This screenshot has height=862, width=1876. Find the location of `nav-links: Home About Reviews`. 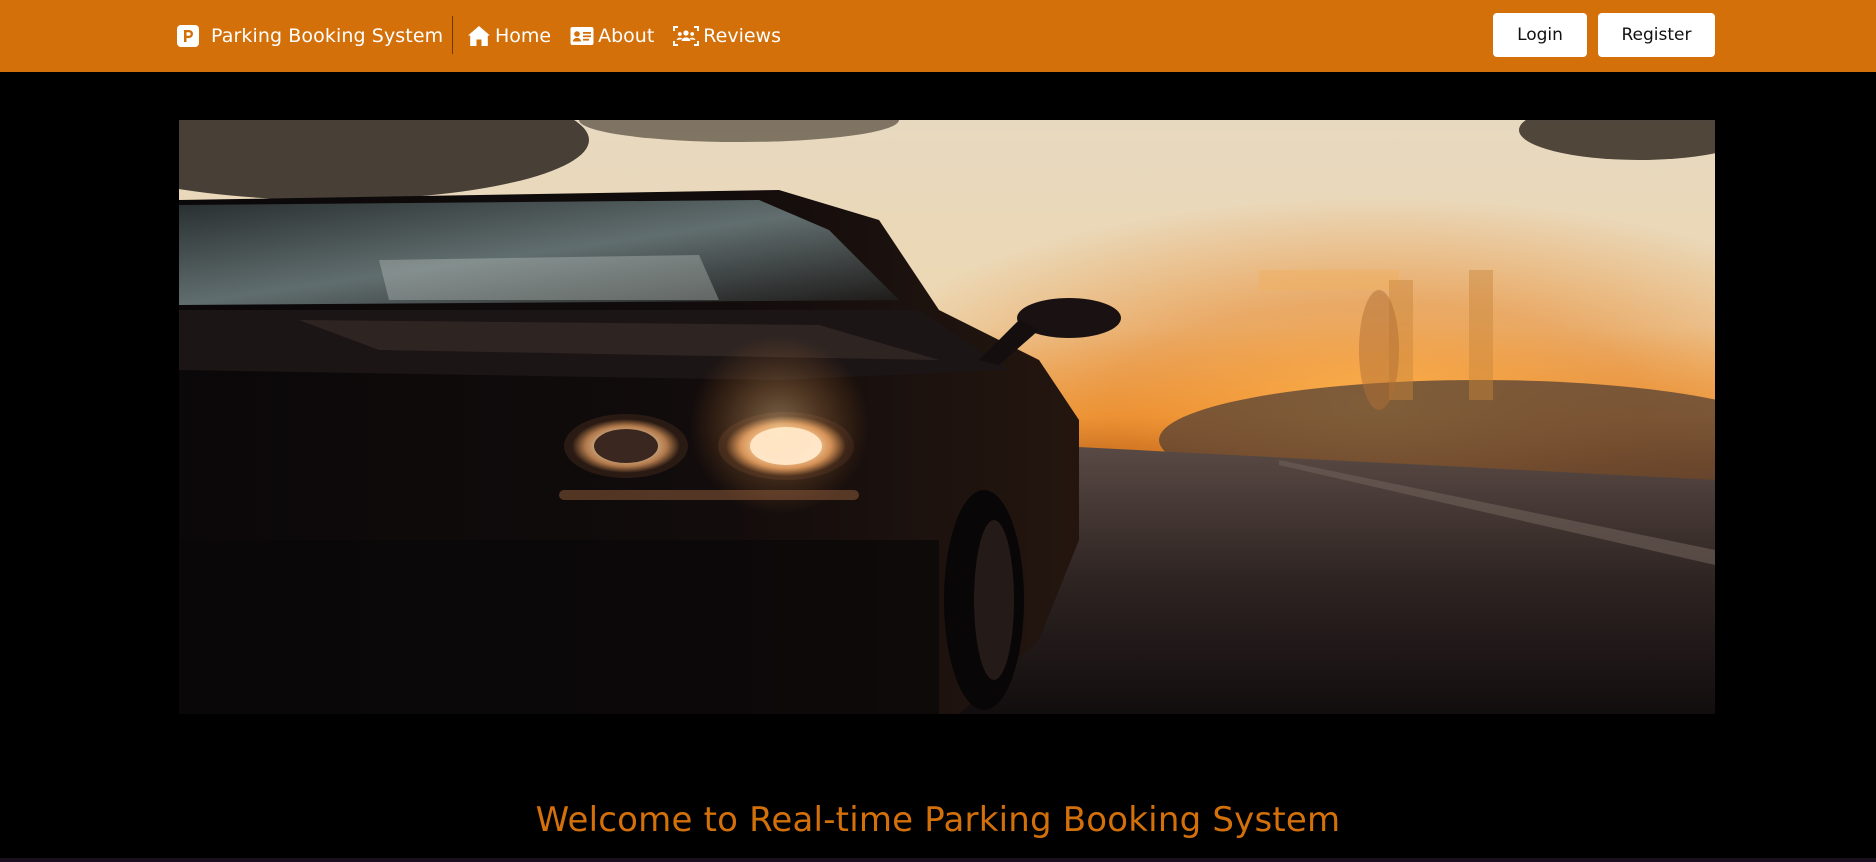

nav-links: Home About Reviews is located at coordinates (633, 36).